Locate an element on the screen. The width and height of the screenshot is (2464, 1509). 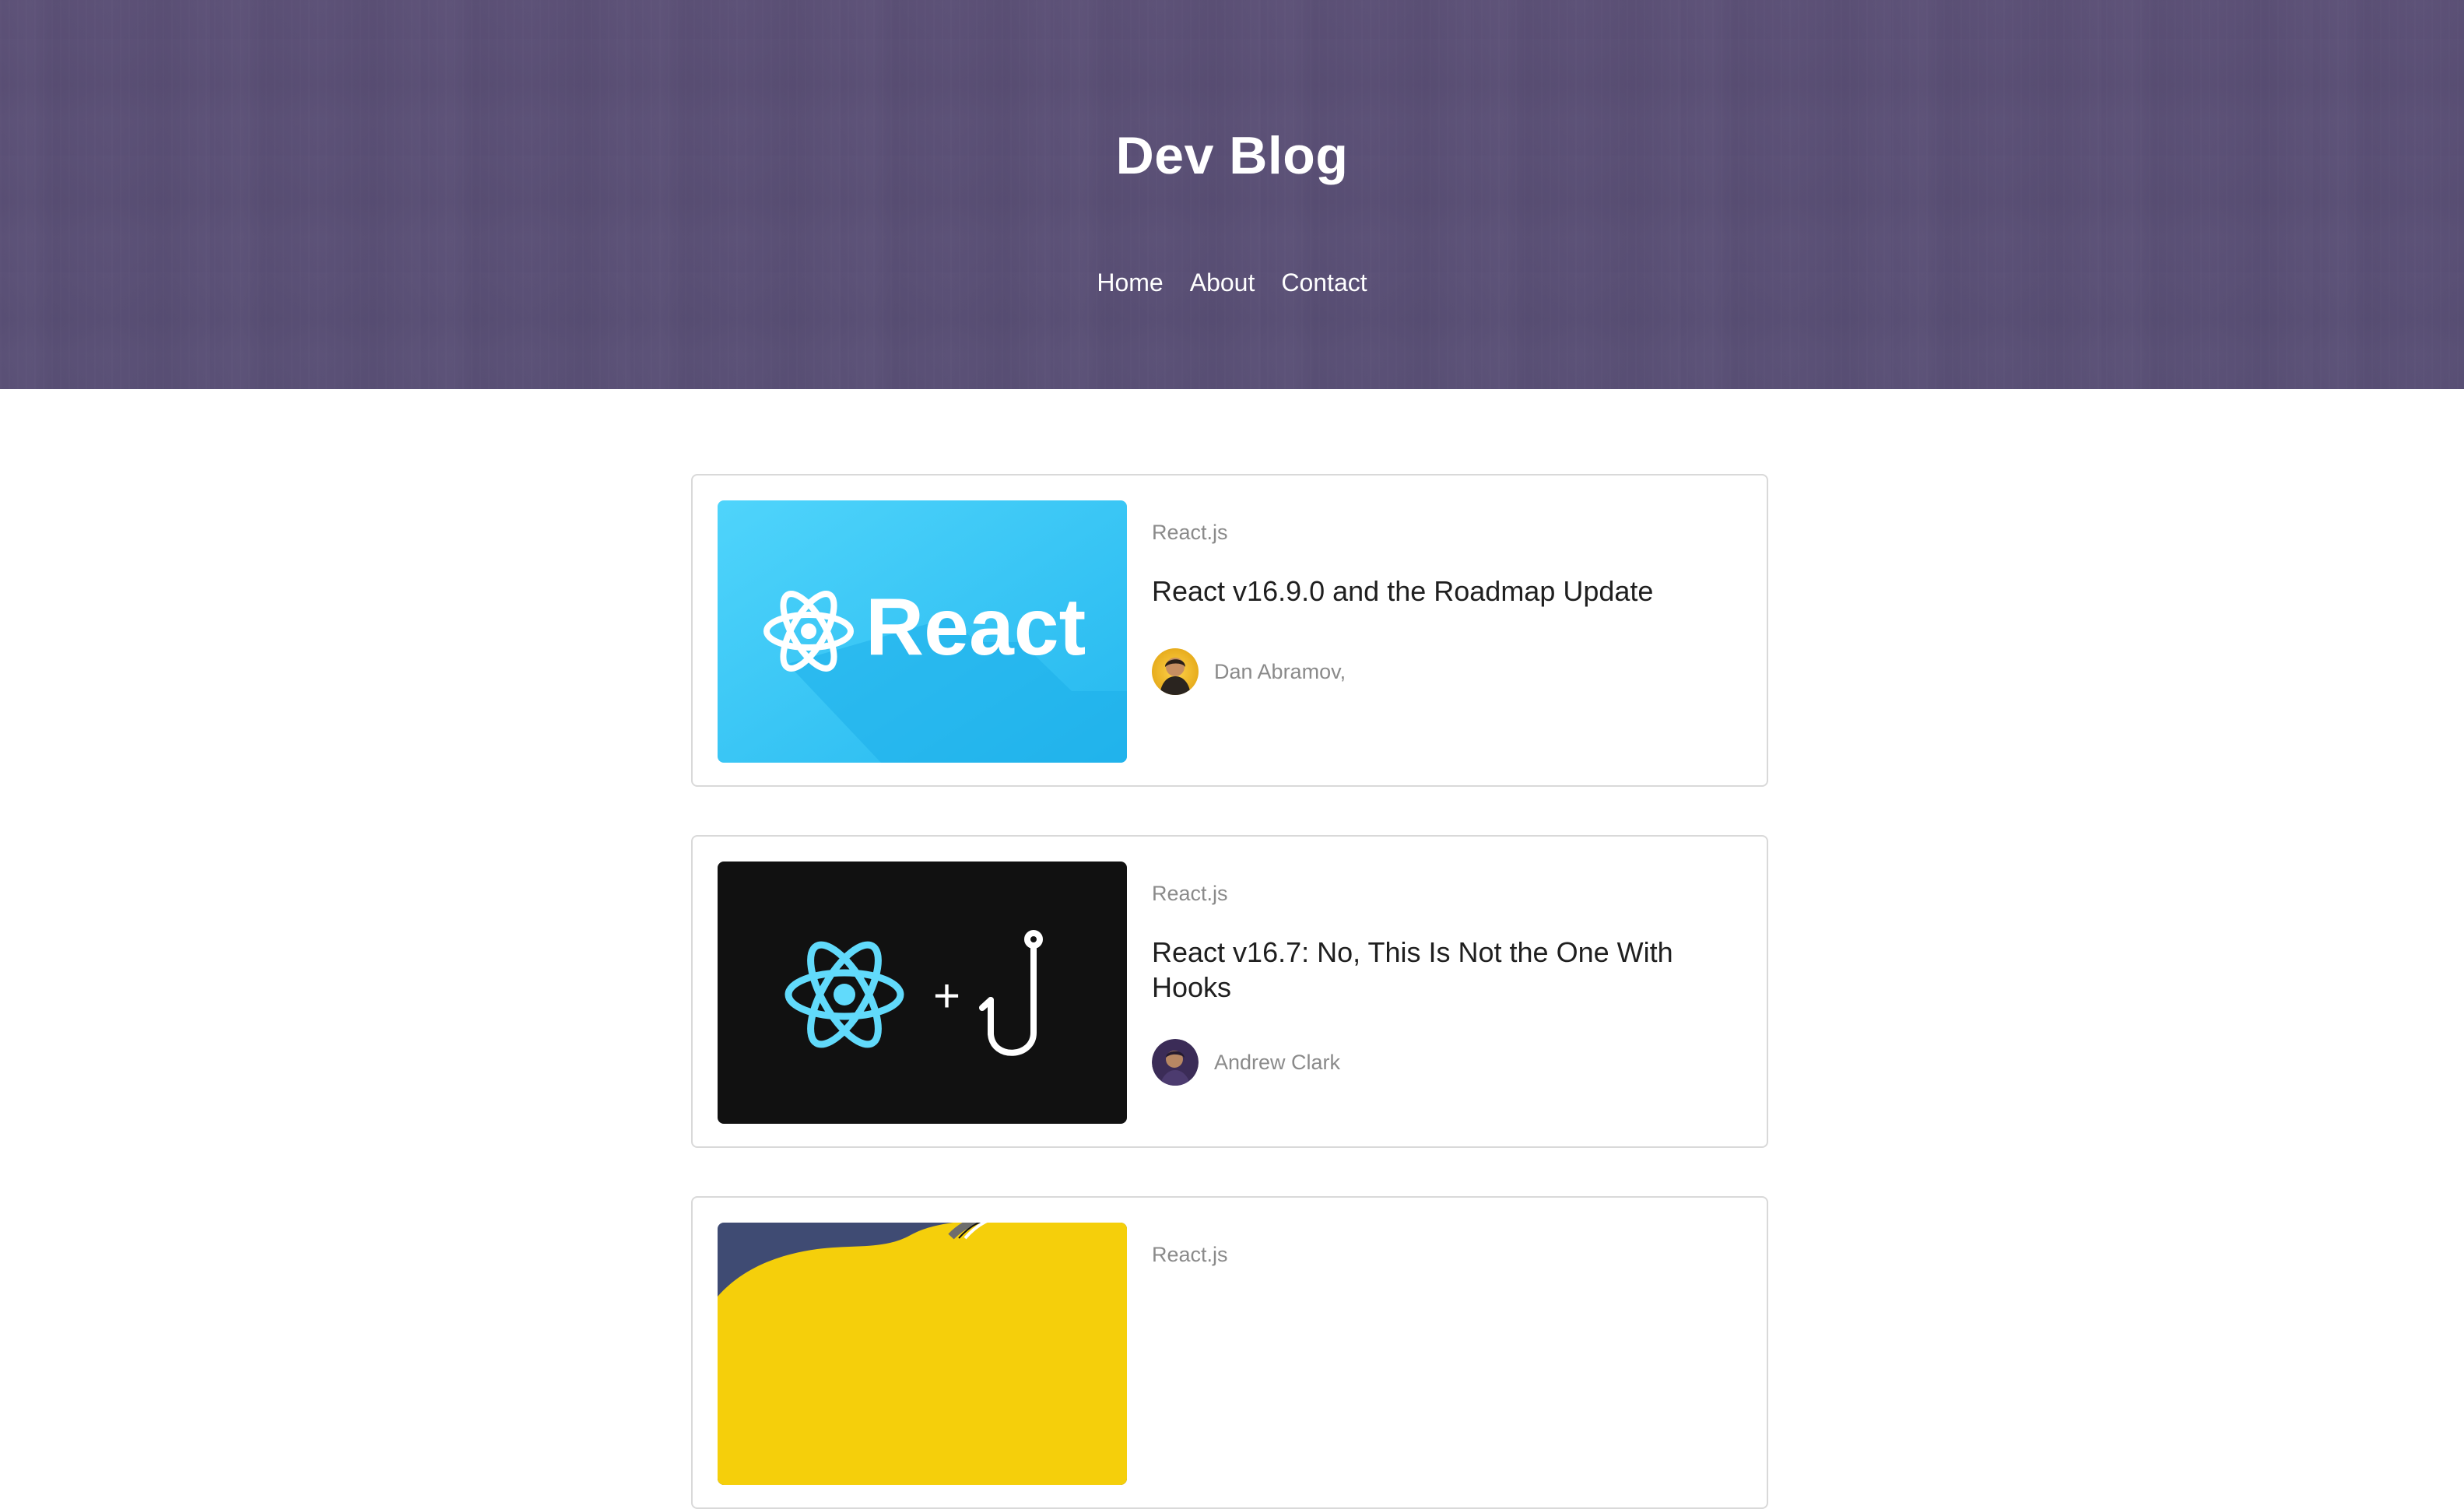
post-thumbnail is located at coordinates (922, 1354).